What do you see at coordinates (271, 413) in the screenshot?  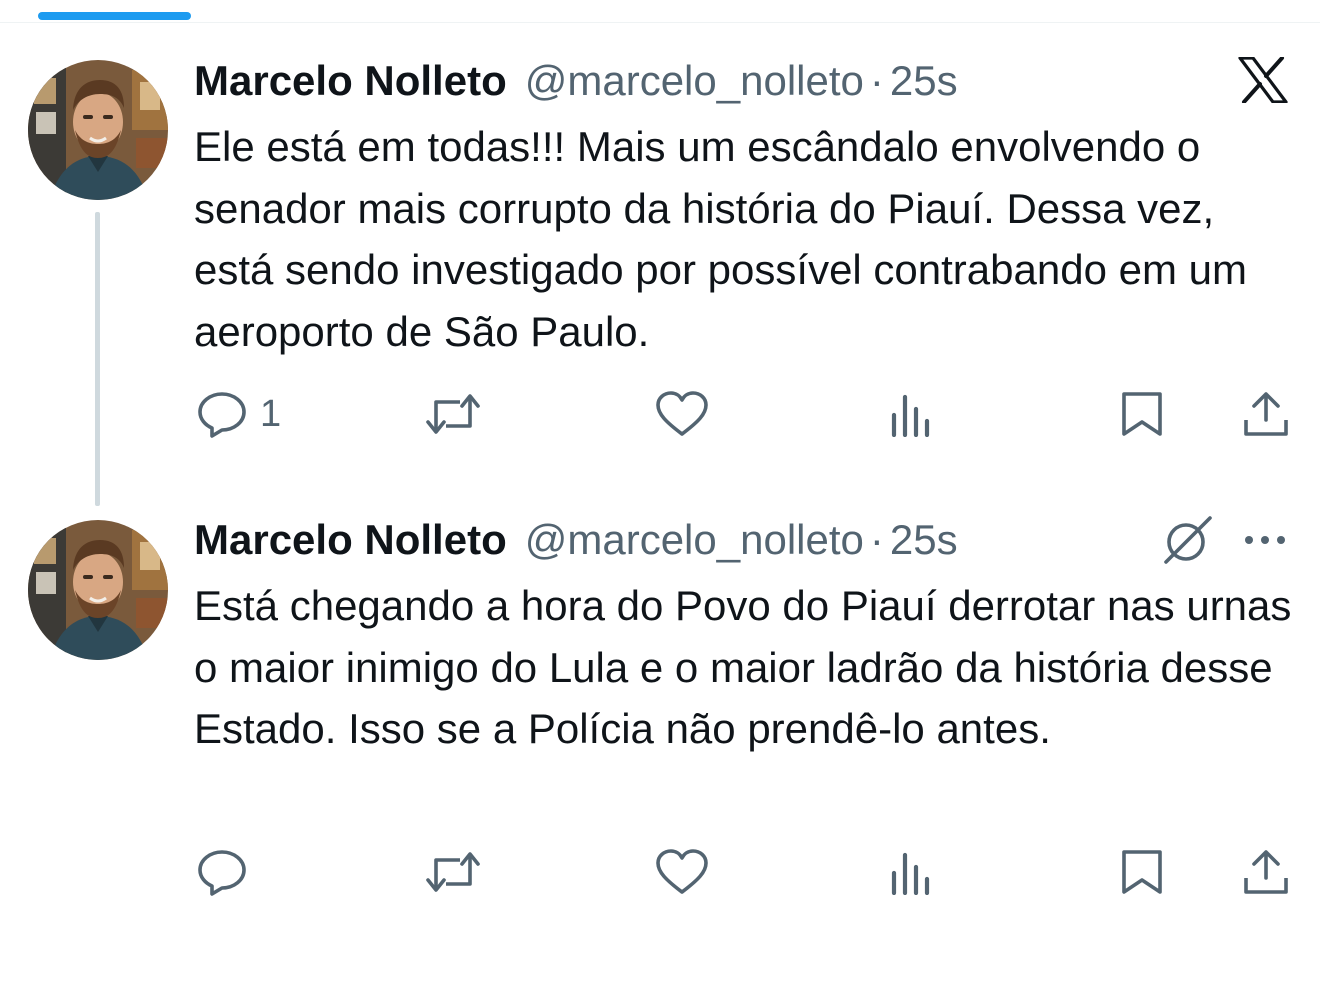 I see `reply-count: 1` at bounding box center [271, 413].